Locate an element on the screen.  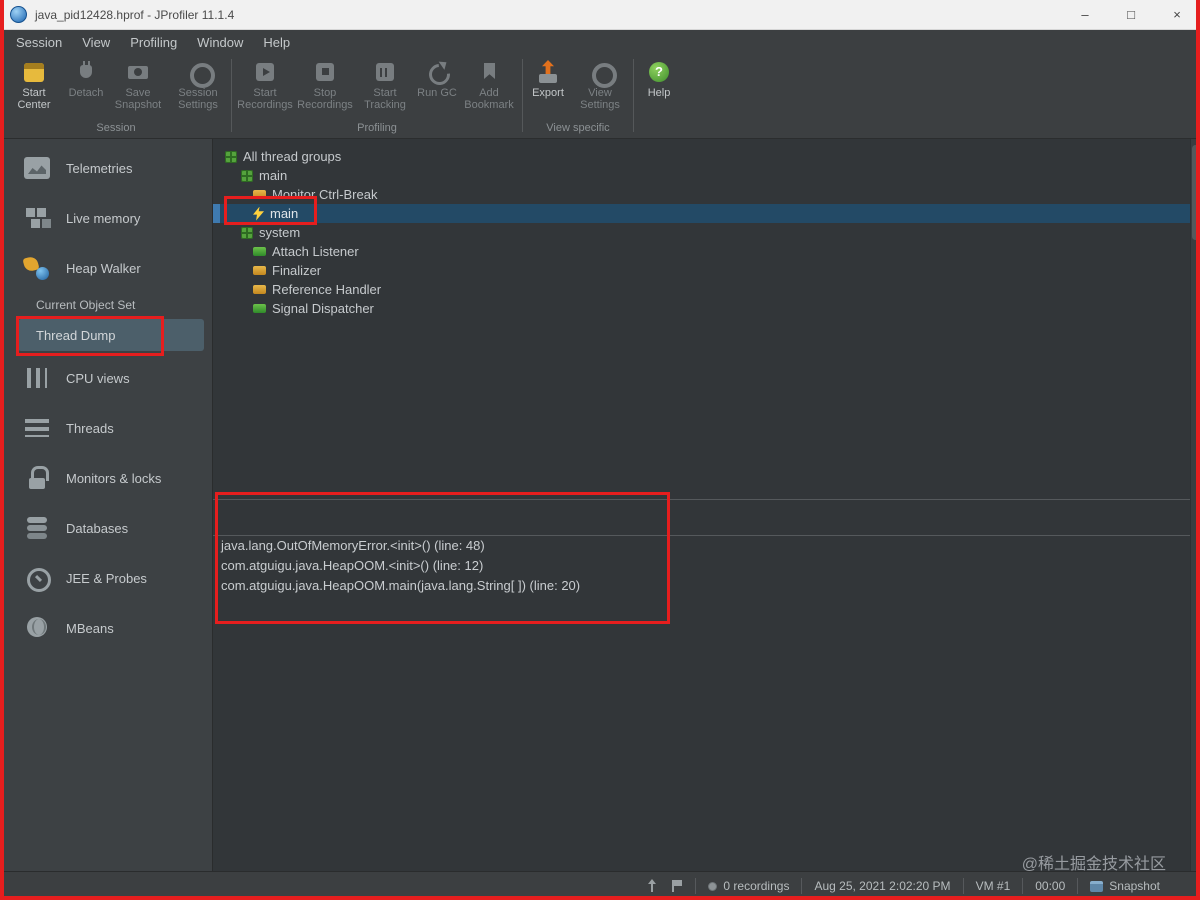
toolbar-group-help: Help is located at coordinates (659, 95).